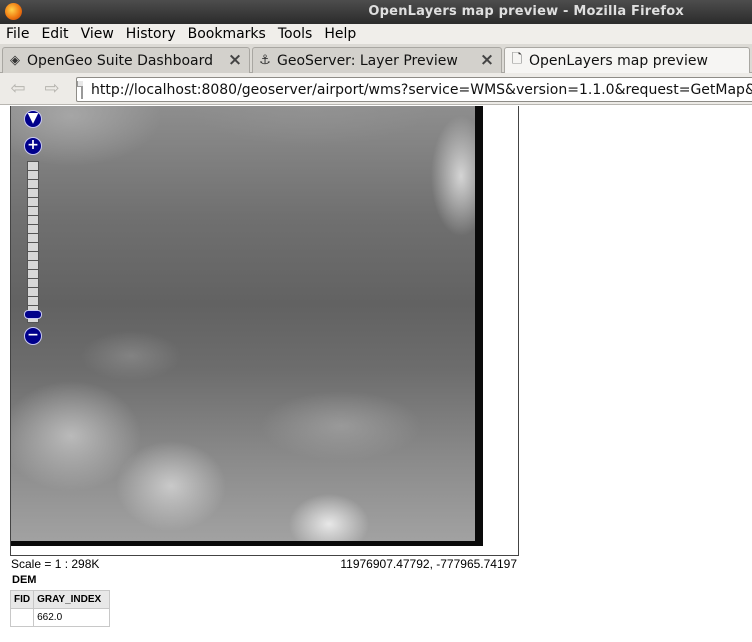 The width and height of the screenshot is (752, 642). Describe the element at coordinates (22, 599) in the screenshot. I see `column-header: FID` at that location.